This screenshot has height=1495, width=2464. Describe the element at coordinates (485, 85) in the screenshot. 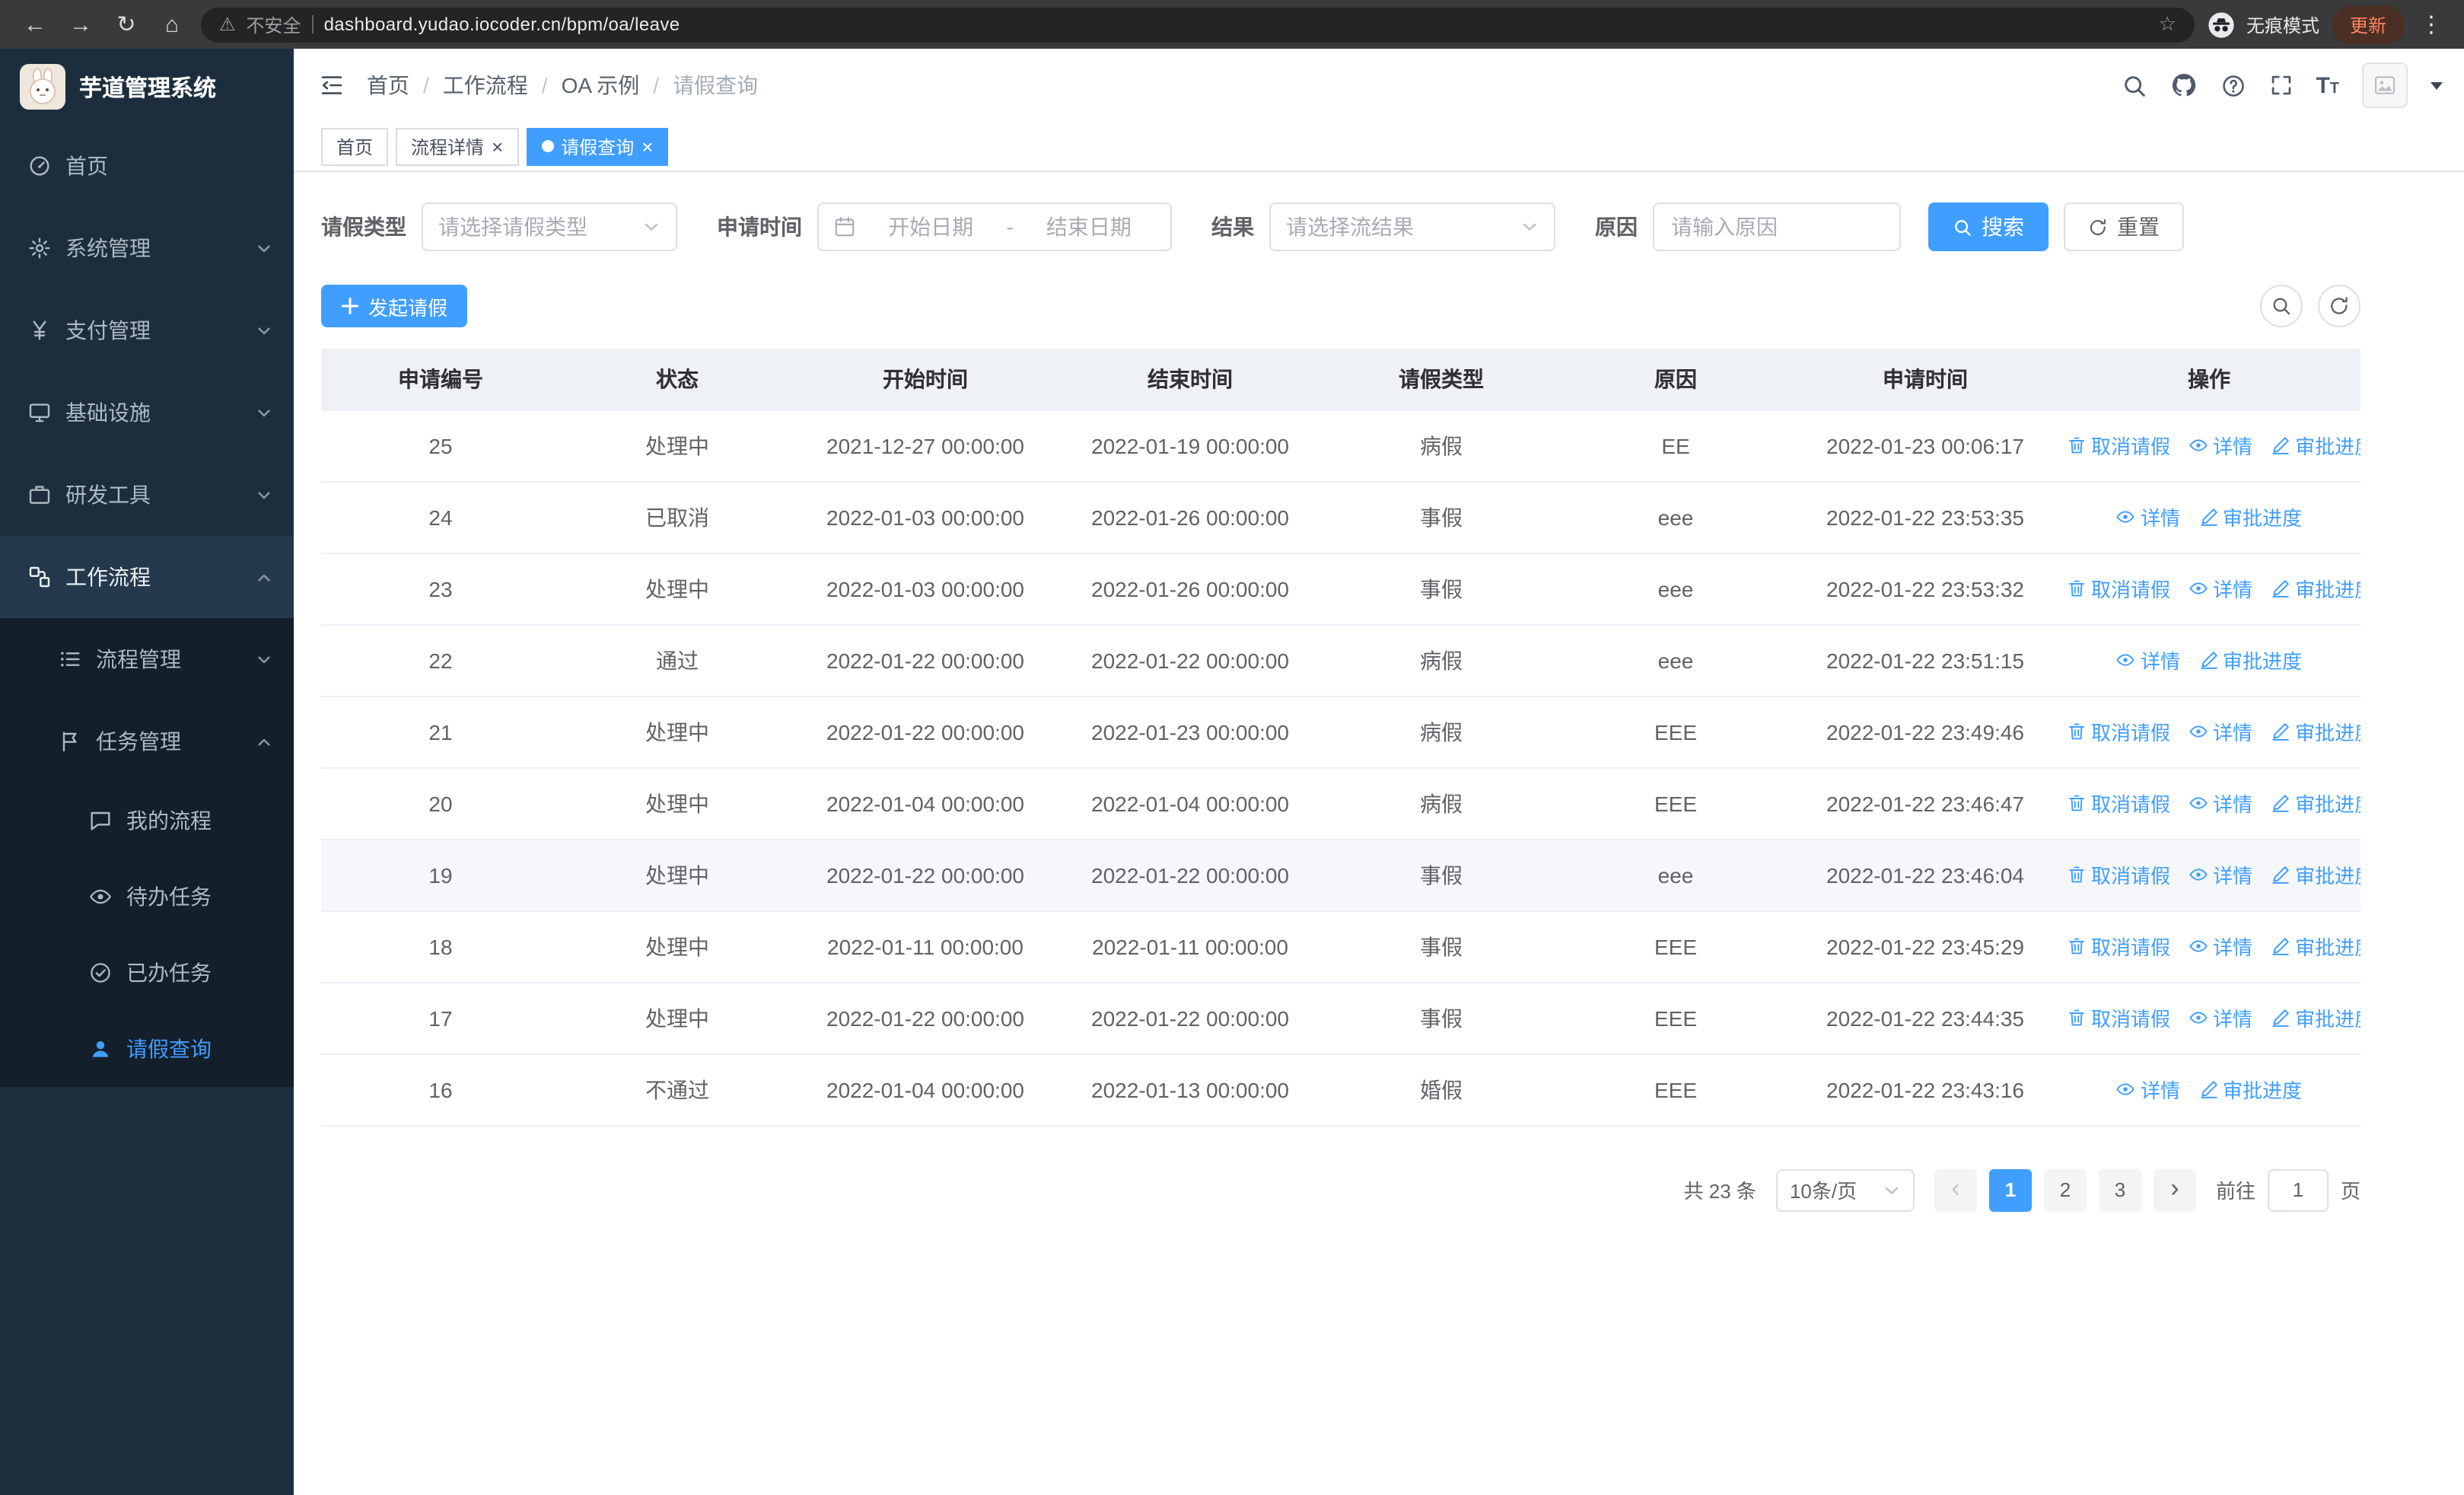

I see `breadcrumb-item: 工作流程` at that location.